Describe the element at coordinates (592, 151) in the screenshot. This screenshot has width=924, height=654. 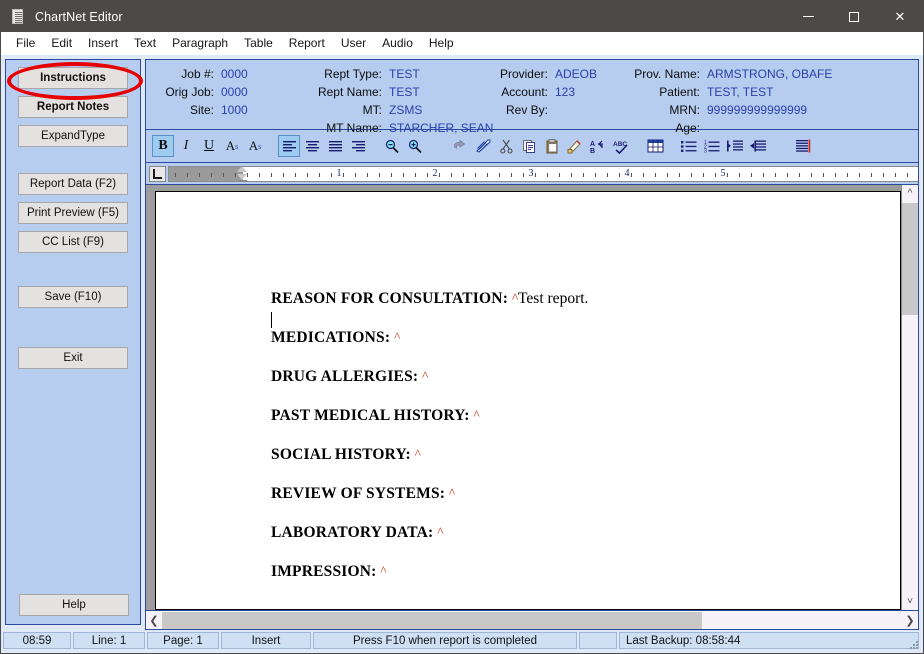
I see `svg-text: B` at that location.